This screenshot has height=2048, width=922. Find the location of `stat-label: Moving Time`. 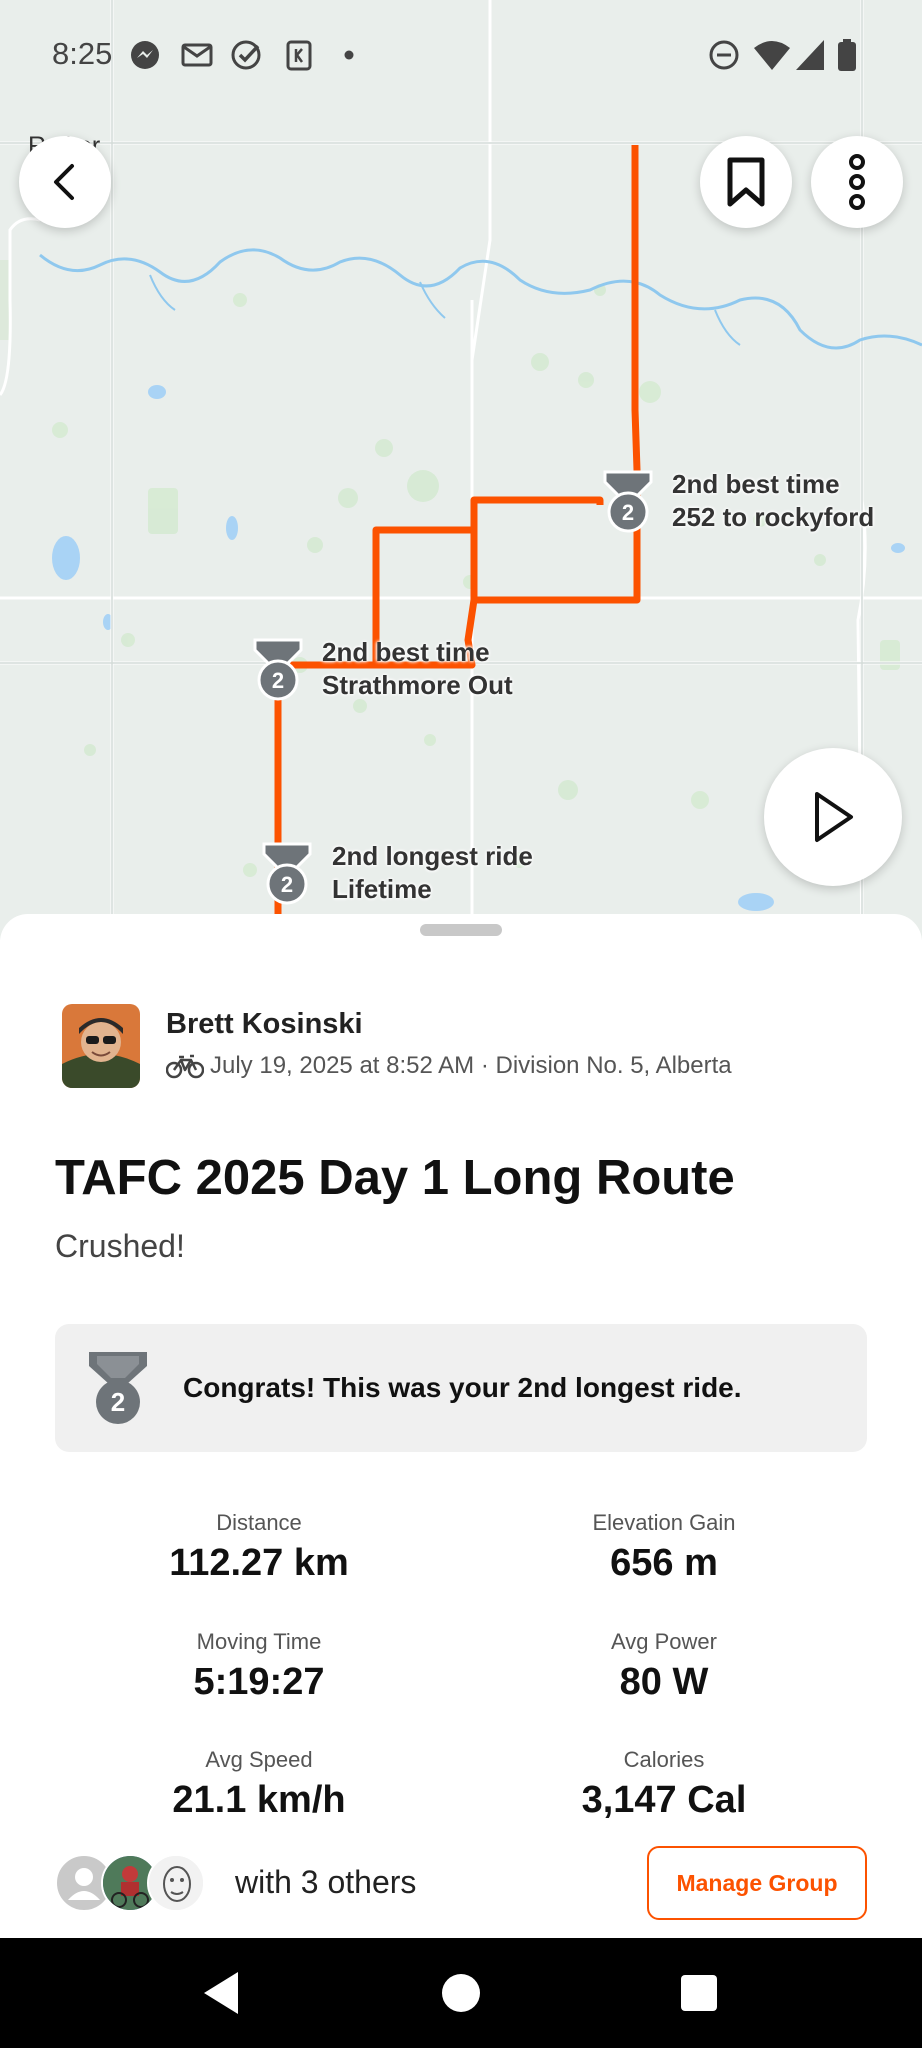

stat-label: Moving Time is located at coordinates (259, 1641).